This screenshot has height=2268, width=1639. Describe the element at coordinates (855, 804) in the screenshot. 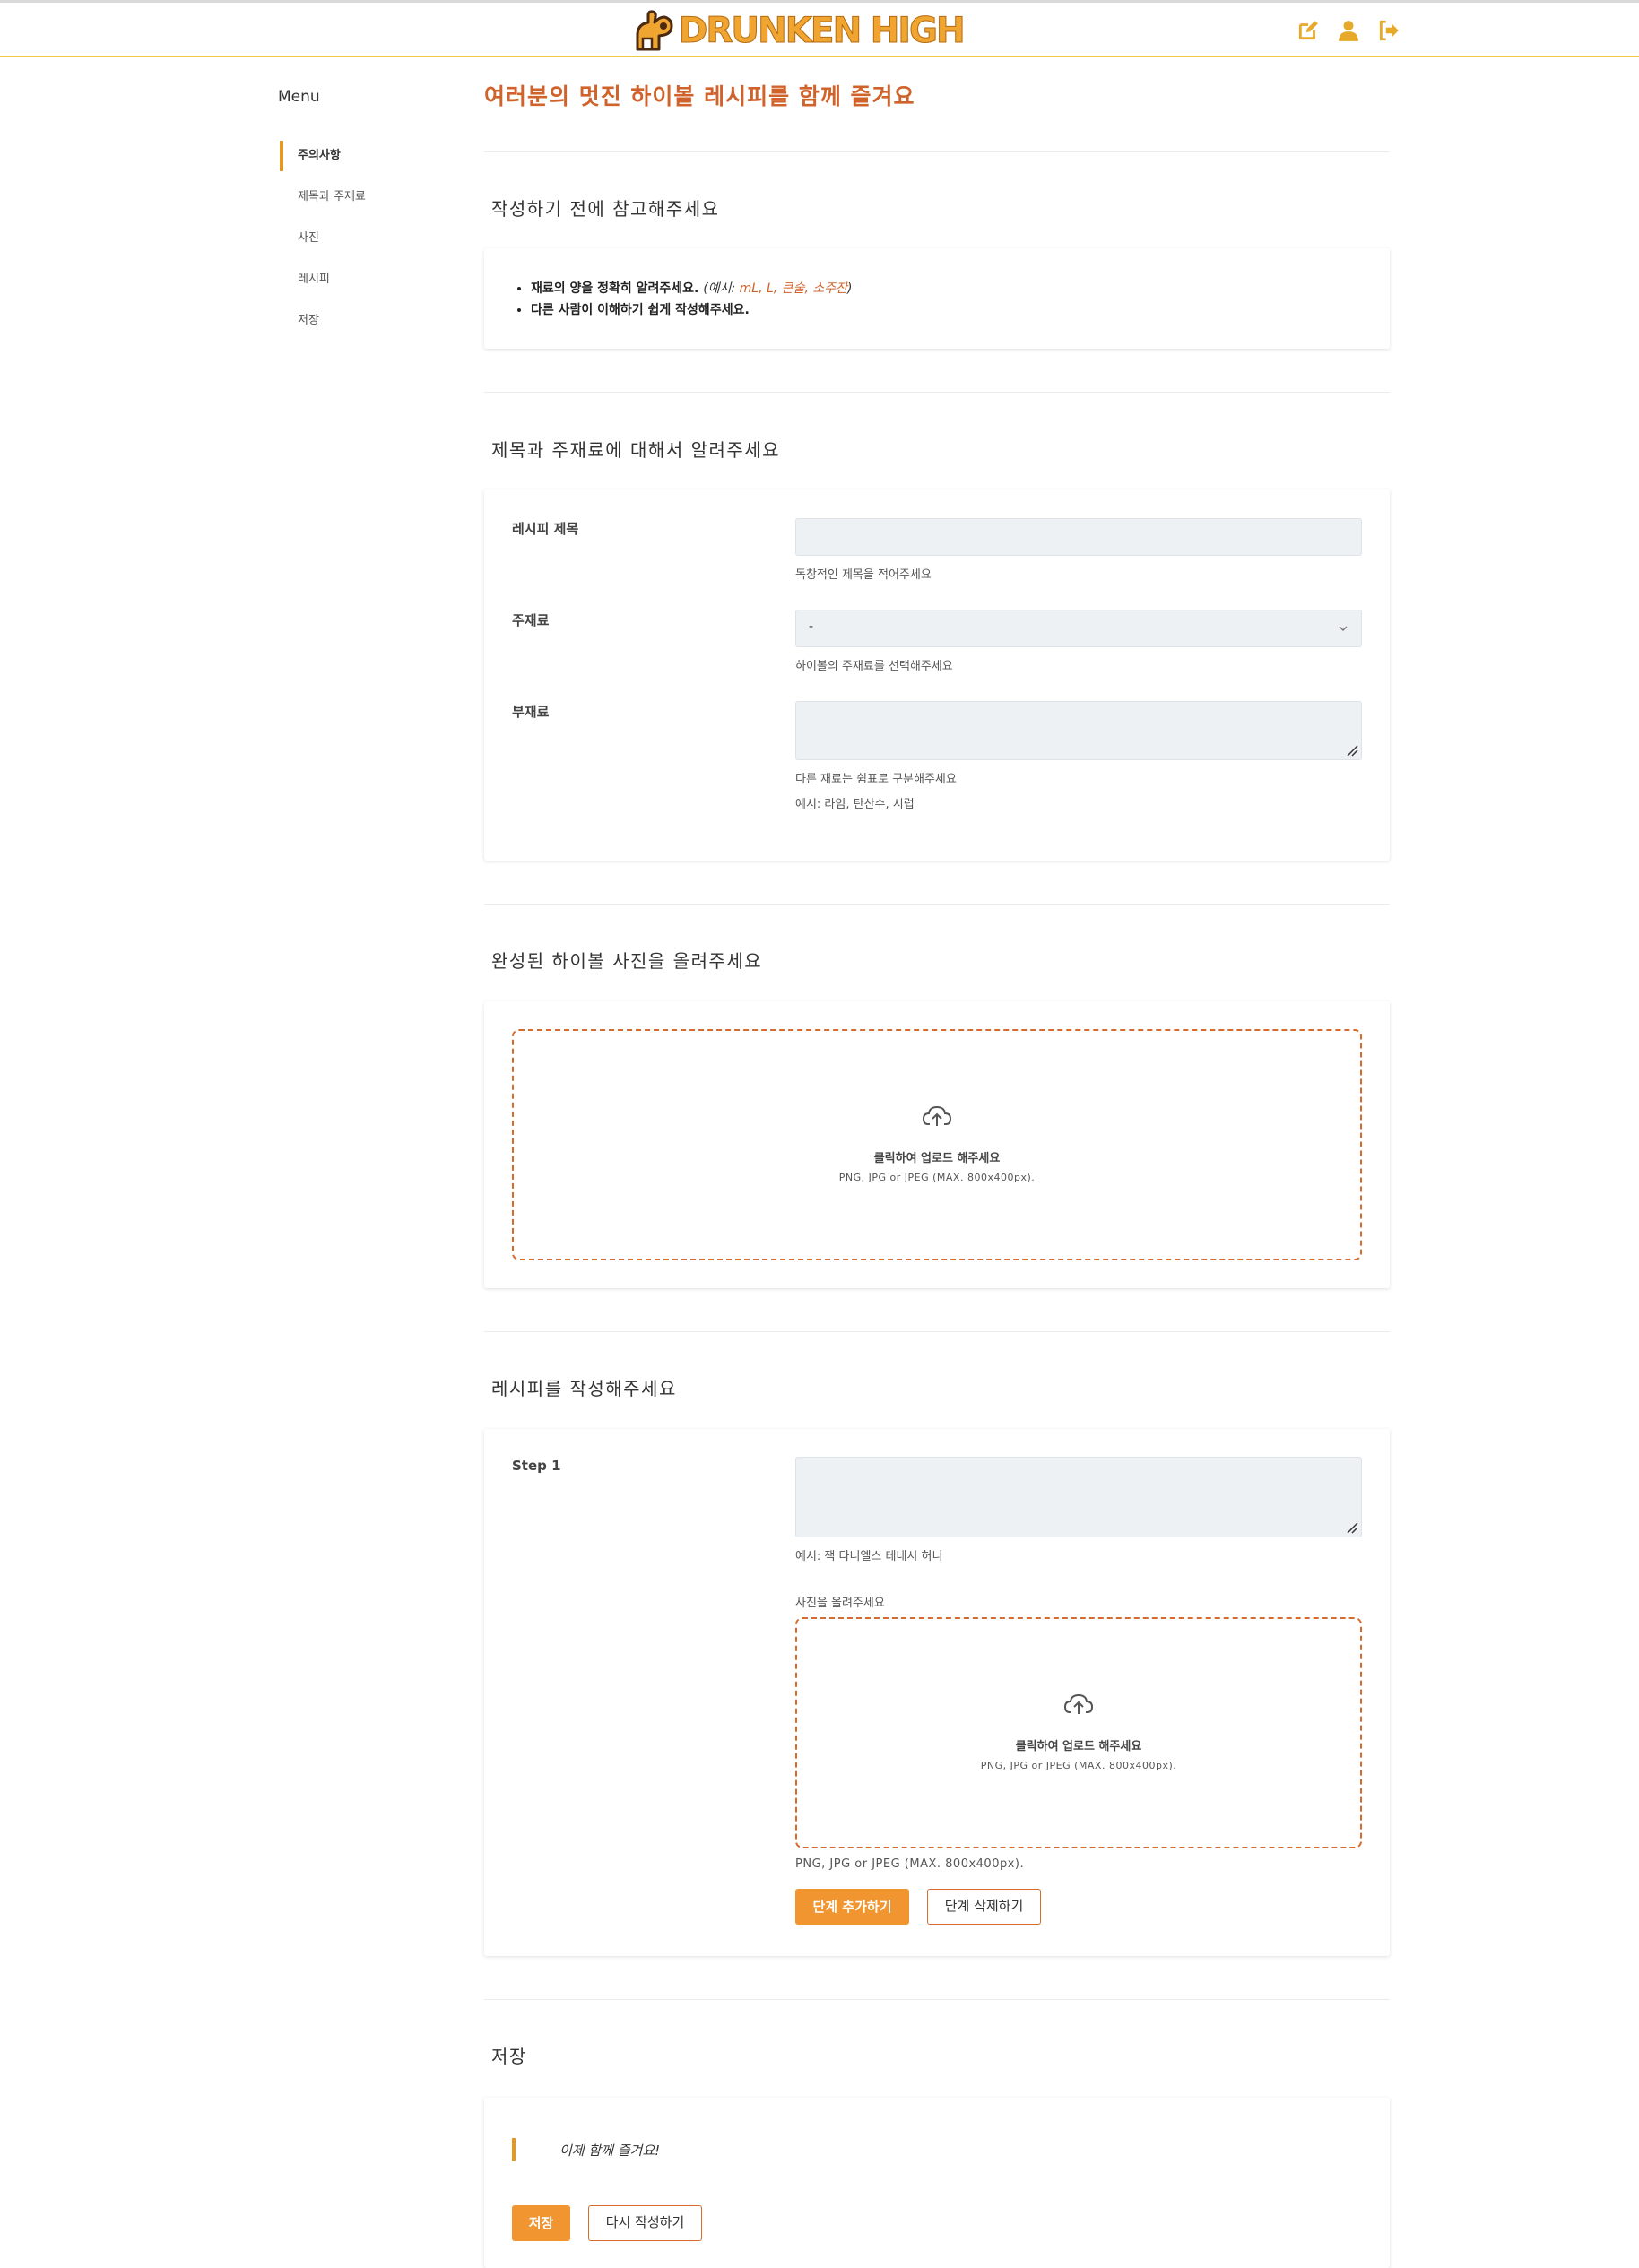

I see `sub-ingredient-example: 예시: 라임, 탄산수, 시럽` at that location.